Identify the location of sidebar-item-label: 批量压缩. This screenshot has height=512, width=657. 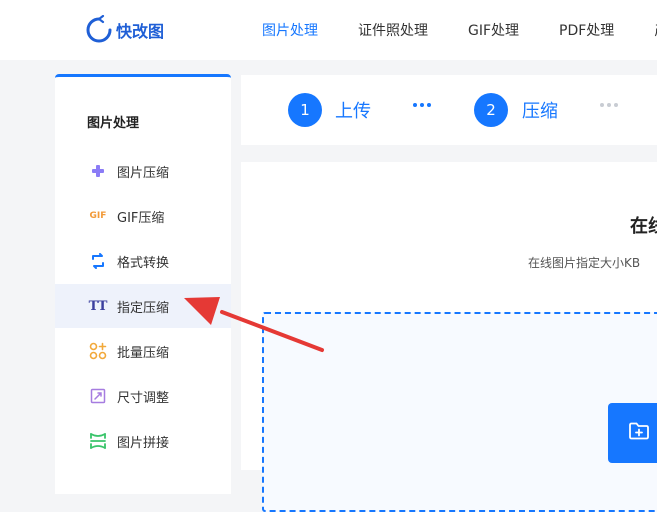
(143, 353).